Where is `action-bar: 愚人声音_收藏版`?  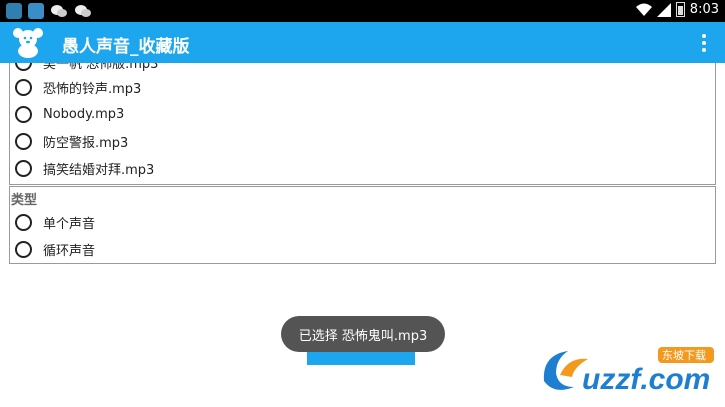
action-bar: 愚人声音_收藏版 is located at coordinates (362, 42).